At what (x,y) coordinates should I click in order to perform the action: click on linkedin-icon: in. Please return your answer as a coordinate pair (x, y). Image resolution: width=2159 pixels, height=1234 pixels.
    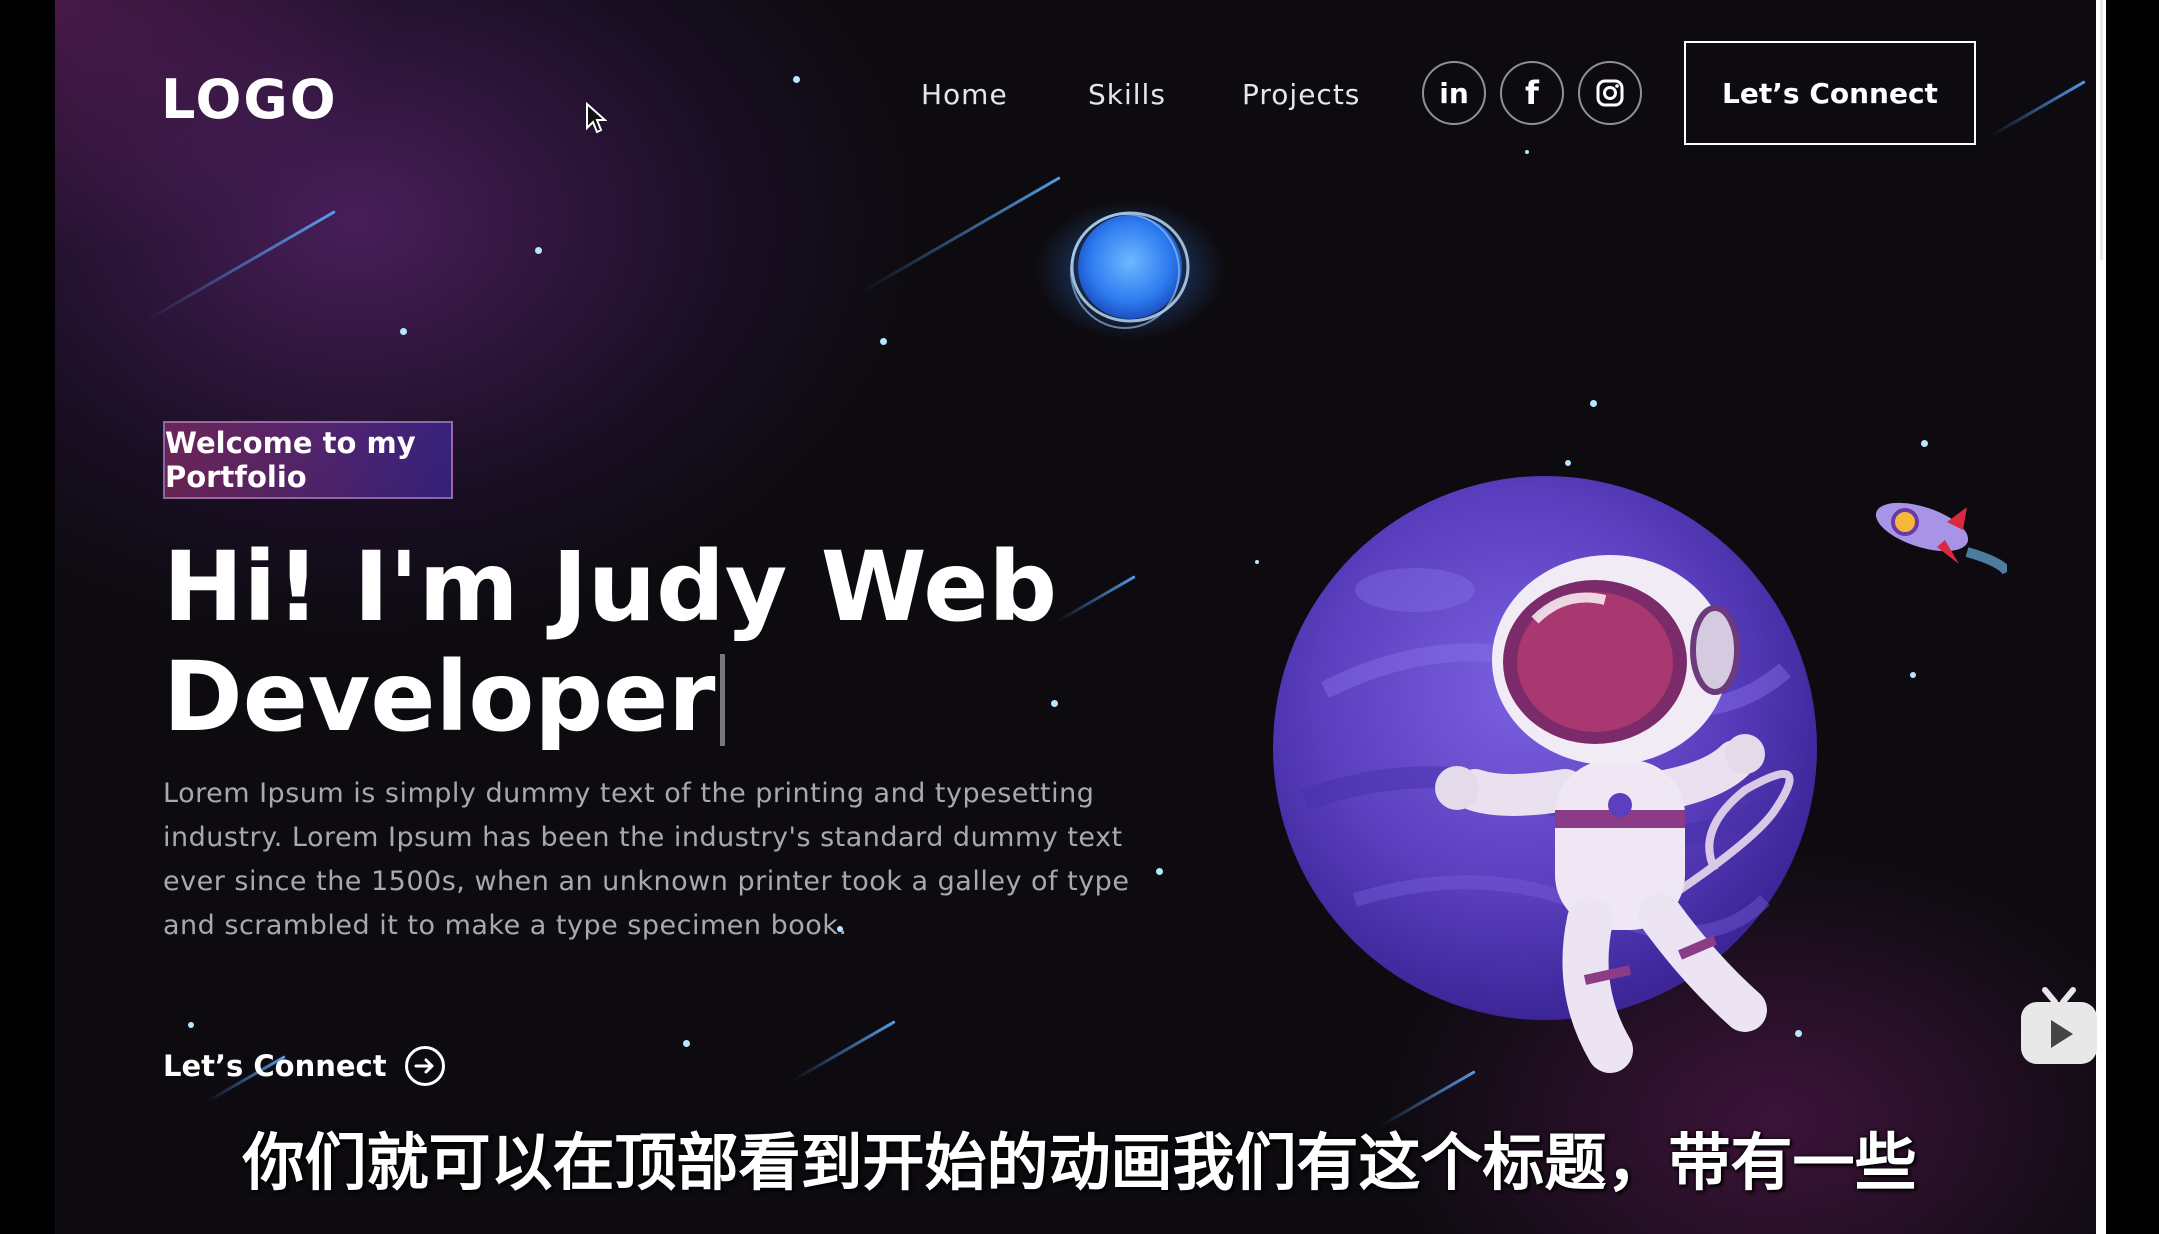
    Looking at the image, I should click on (1454, 93).